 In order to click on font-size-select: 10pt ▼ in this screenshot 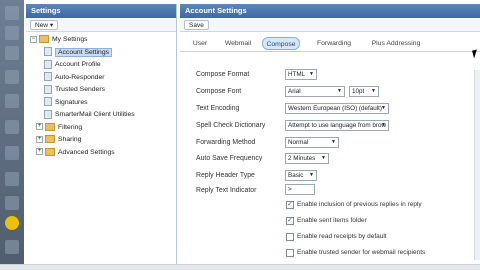, I will do `click(364, 91)`.